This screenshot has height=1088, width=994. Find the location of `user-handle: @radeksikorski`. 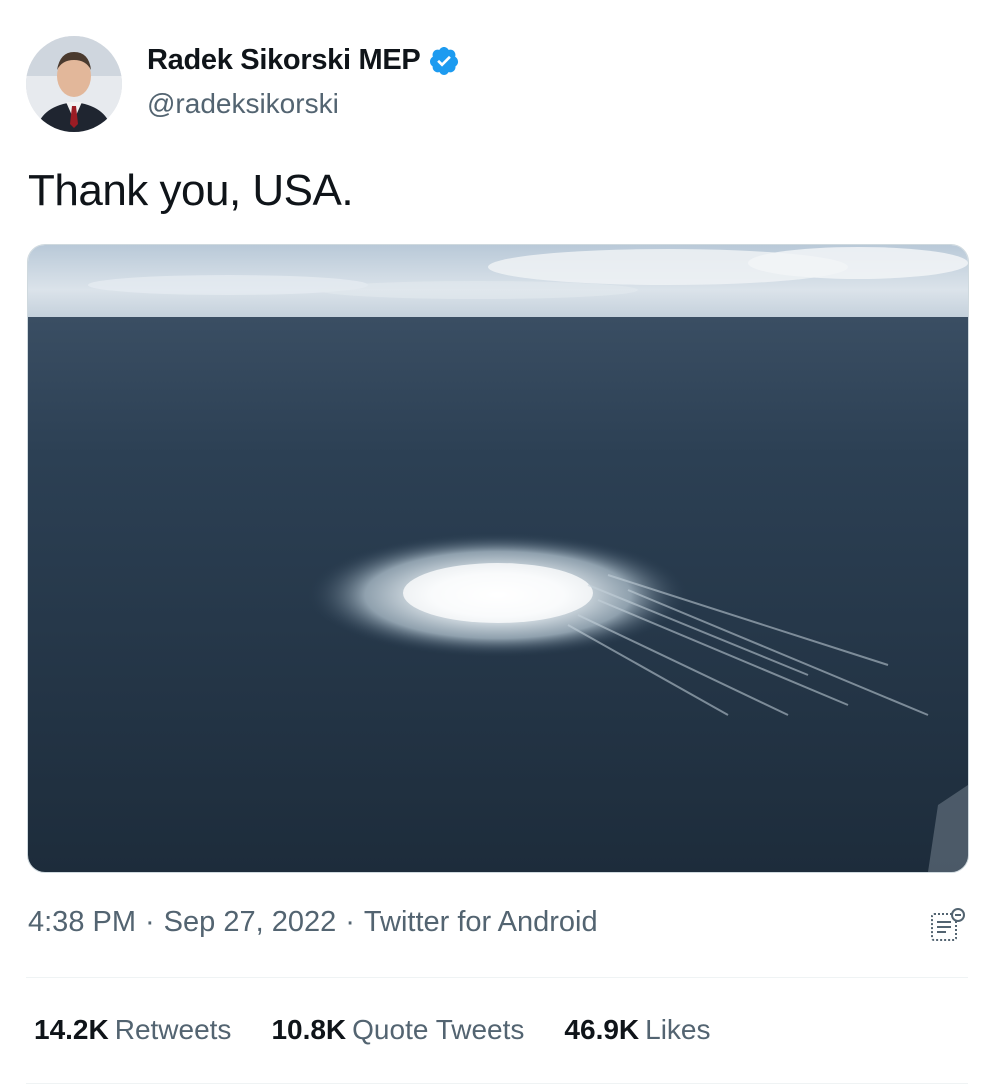

user-handle: @radeksikorski is located at coordinates (243, 104).